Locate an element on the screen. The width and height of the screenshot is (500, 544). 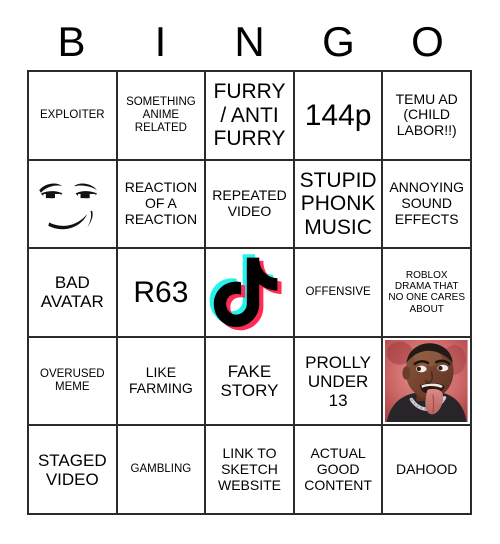
bingo-cell-g3: OFFENSIVE is located at coordinates (339, 293).